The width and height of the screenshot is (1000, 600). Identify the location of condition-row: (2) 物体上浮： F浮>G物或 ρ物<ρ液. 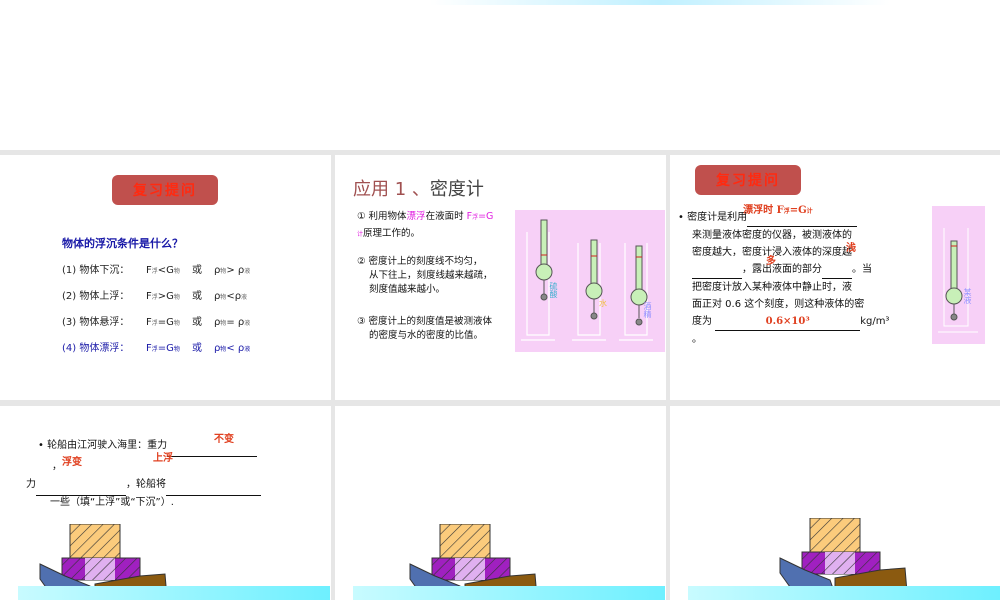
(154, 294).